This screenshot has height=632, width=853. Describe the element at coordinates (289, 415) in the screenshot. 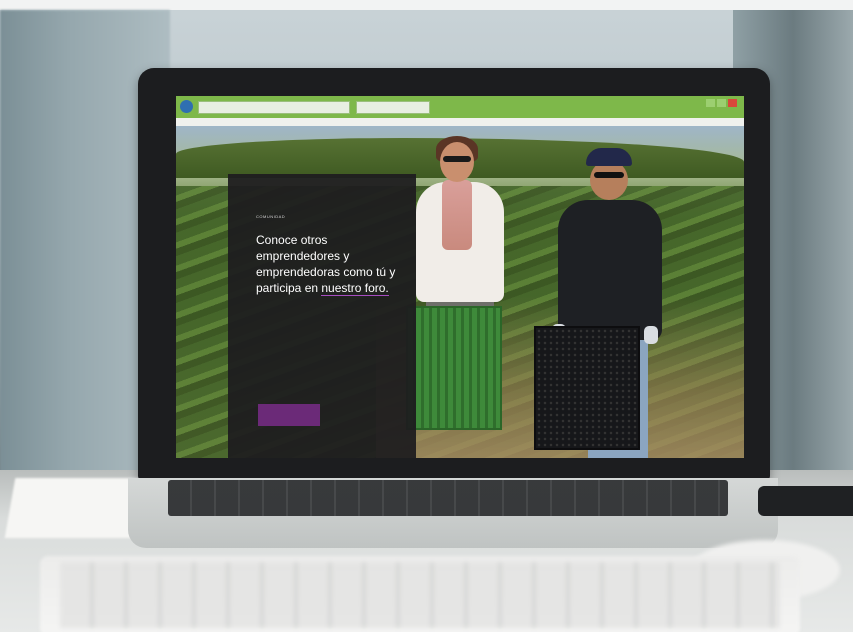

I see `join-forum-button` at that location.